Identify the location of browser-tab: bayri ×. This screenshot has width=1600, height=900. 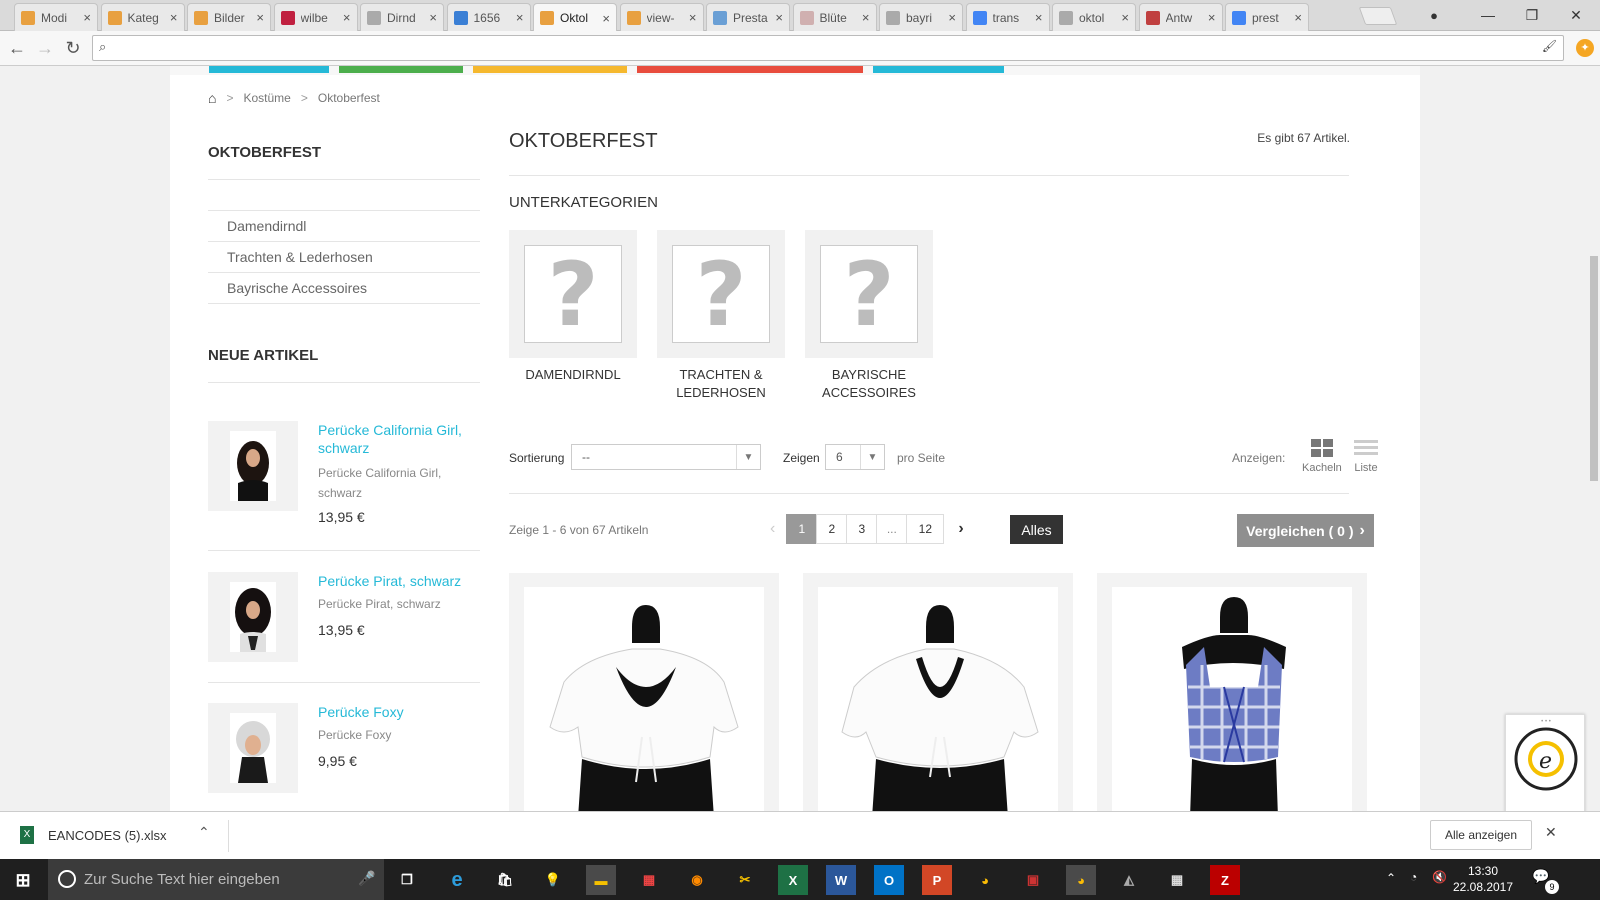
(921, 17).